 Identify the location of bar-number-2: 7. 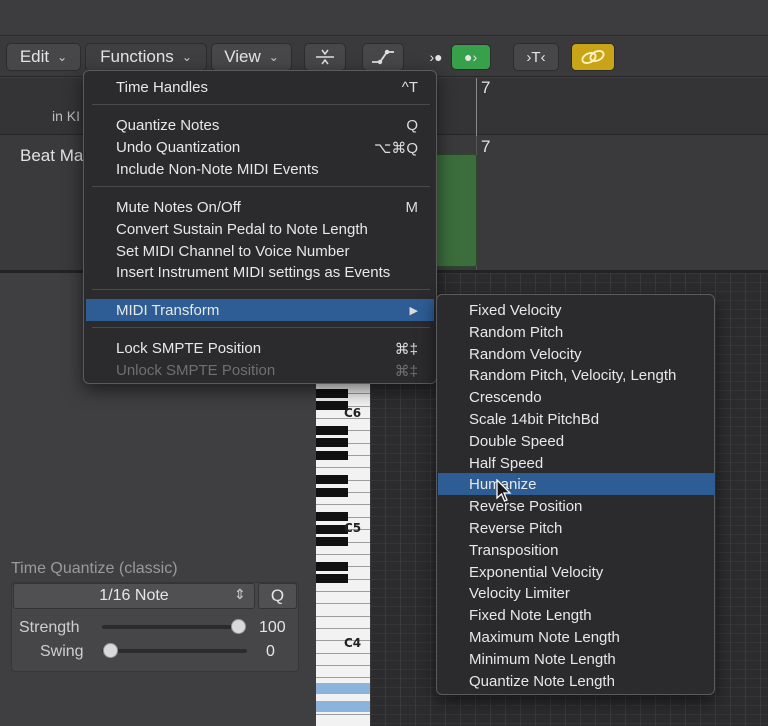
(486, 146).